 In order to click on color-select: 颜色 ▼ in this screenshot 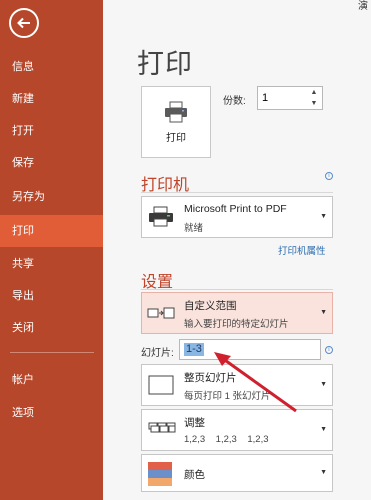, I will do `click(237, 473)`.